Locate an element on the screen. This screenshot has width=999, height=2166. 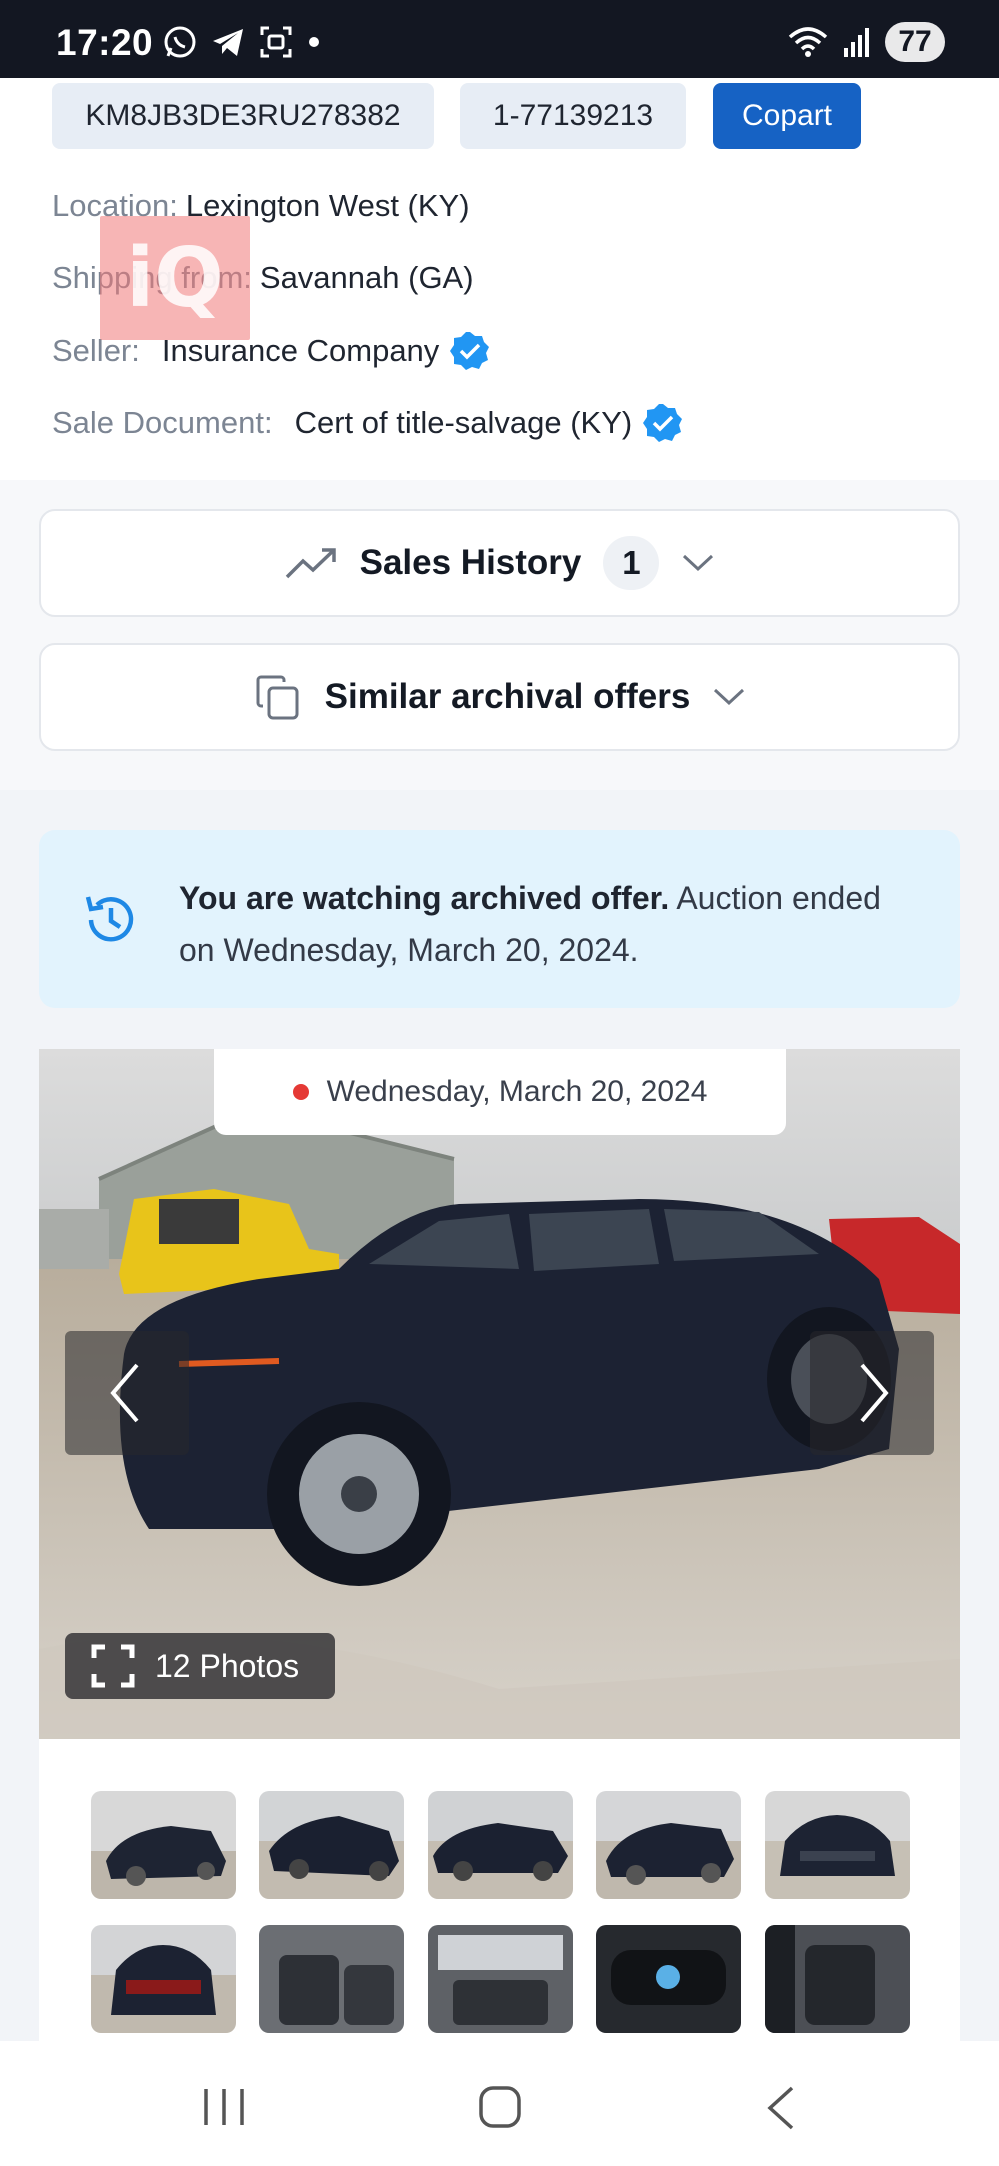
next-photo-button is located at coordinates (872, 1393).